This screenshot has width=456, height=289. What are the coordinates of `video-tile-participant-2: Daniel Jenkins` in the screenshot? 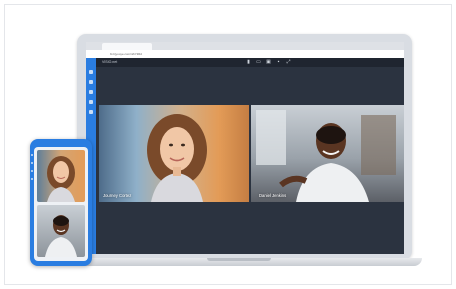 It's located at (327, 153).